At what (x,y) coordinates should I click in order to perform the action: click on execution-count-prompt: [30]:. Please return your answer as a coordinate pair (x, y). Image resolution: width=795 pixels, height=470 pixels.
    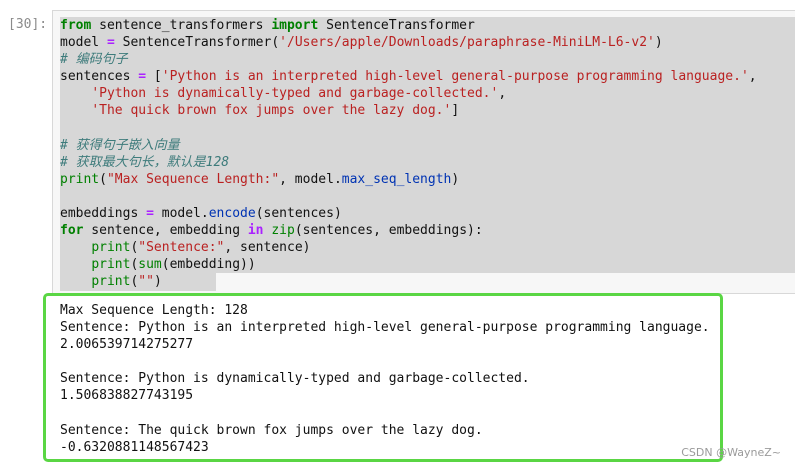
    Looking at the image, I should click on (28, 24).